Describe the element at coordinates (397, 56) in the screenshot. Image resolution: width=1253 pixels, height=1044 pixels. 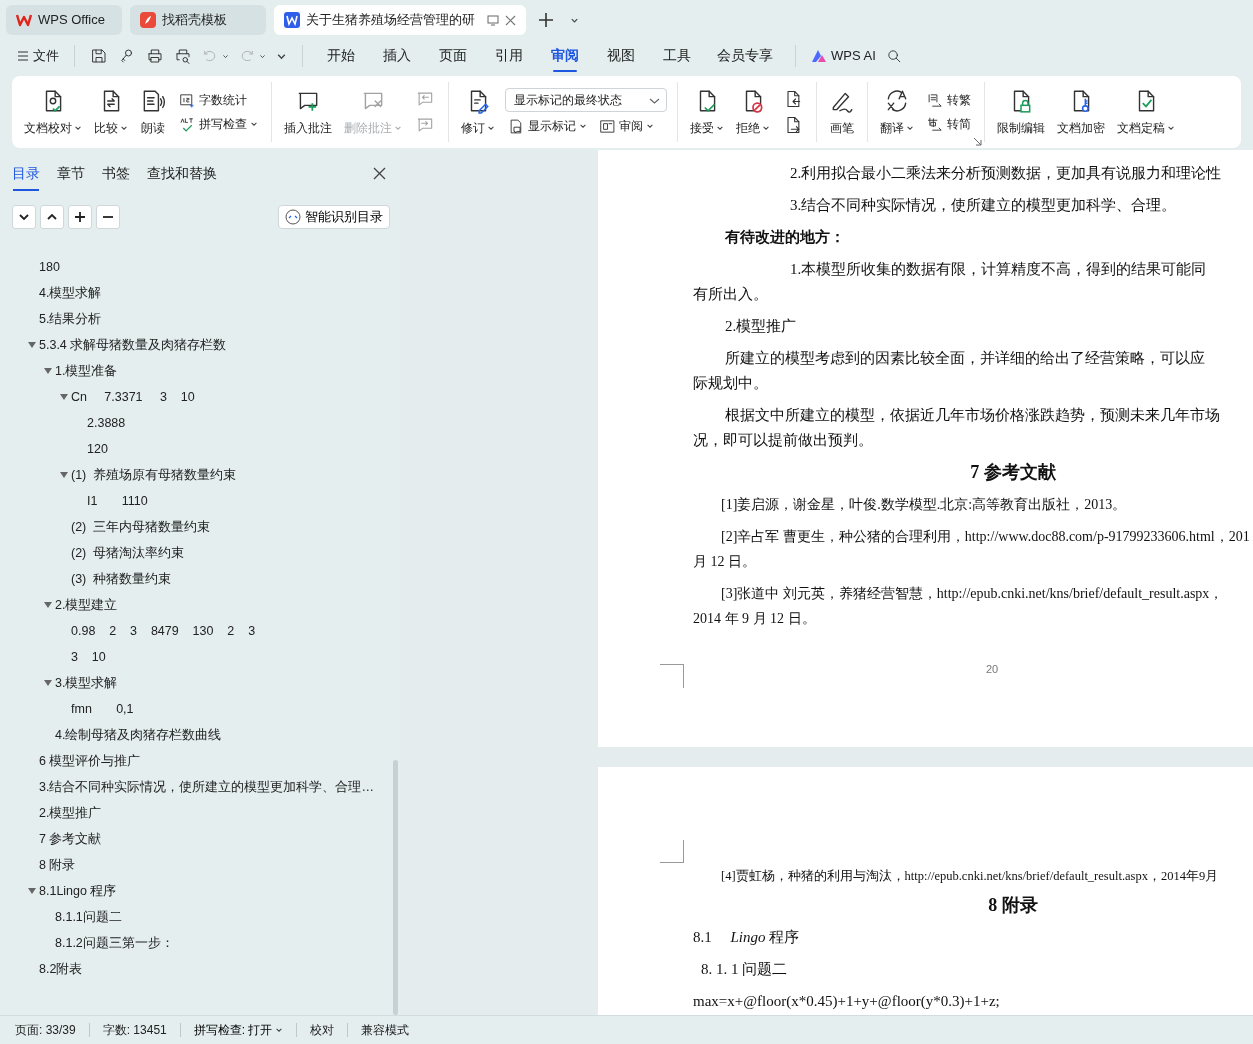
I see `menu-tab: 插入` at that location.